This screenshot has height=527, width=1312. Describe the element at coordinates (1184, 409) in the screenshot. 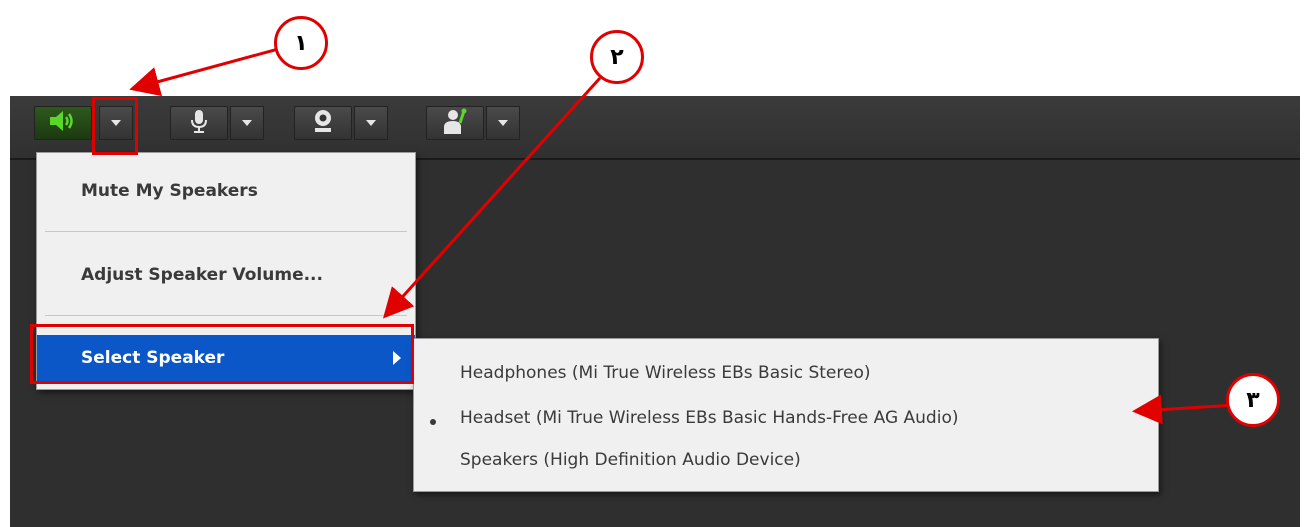

I see `arrow-to-headset` at that location.